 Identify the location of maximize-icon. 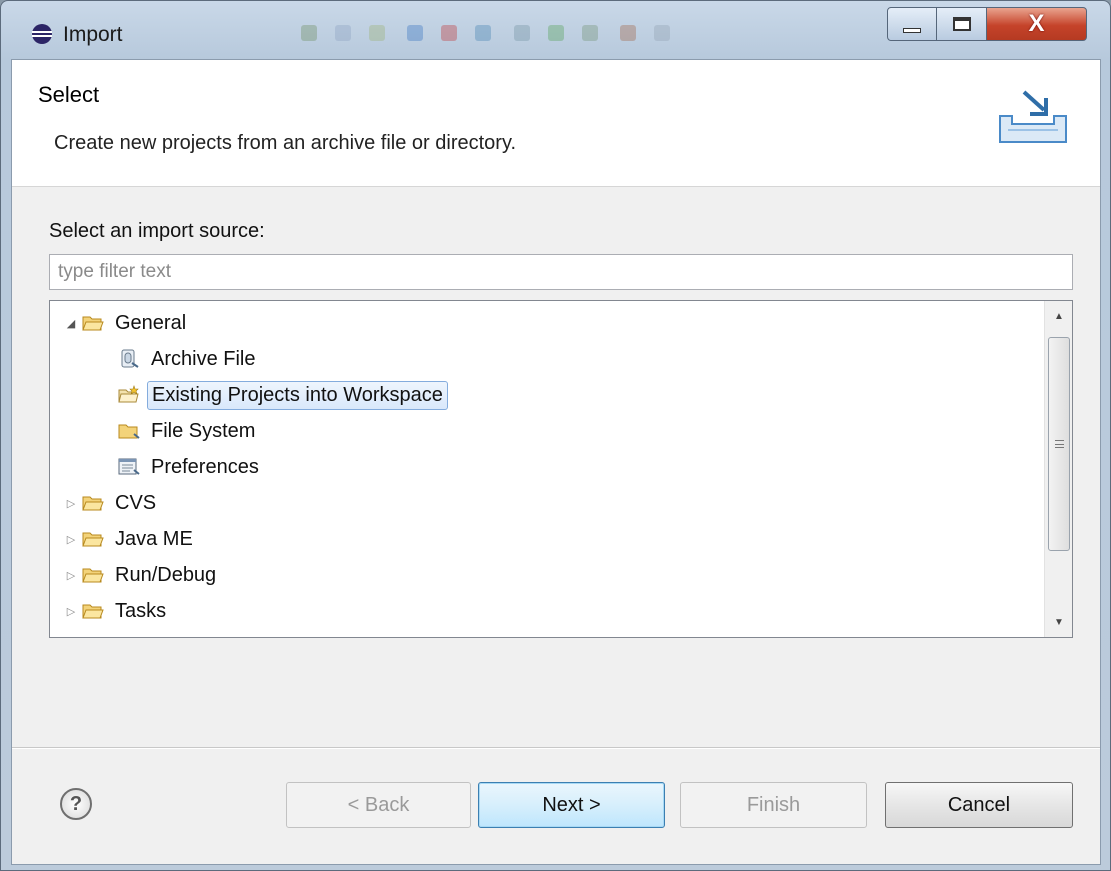
(961, 24).